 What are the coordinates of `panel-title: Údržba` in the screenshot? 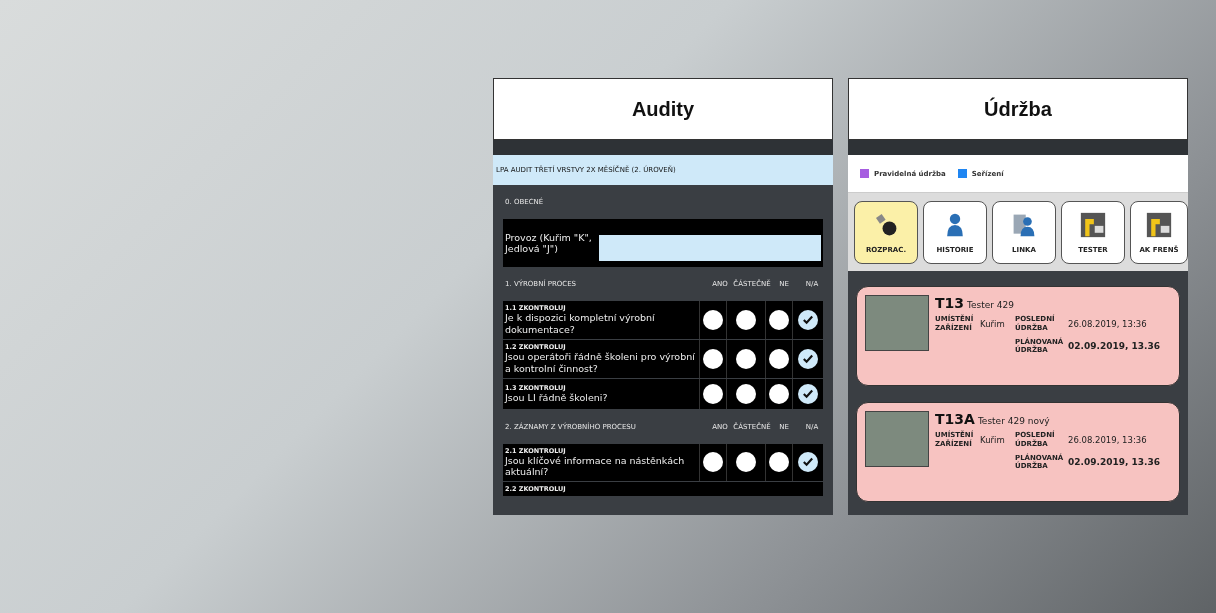 It's located at (1018, 109).